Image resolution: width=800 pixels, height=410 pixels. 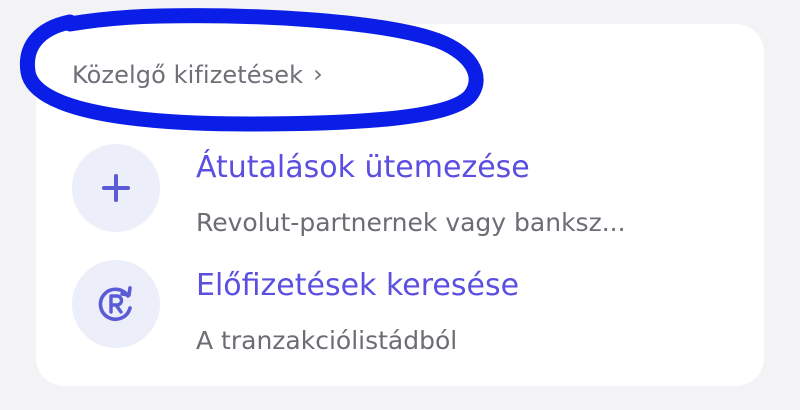 What do you see at coordinates (363, 167) in the screenshot?
I see `schedule-transfers-title: Átutalások ütemezése` at bounding box center [363, 167].